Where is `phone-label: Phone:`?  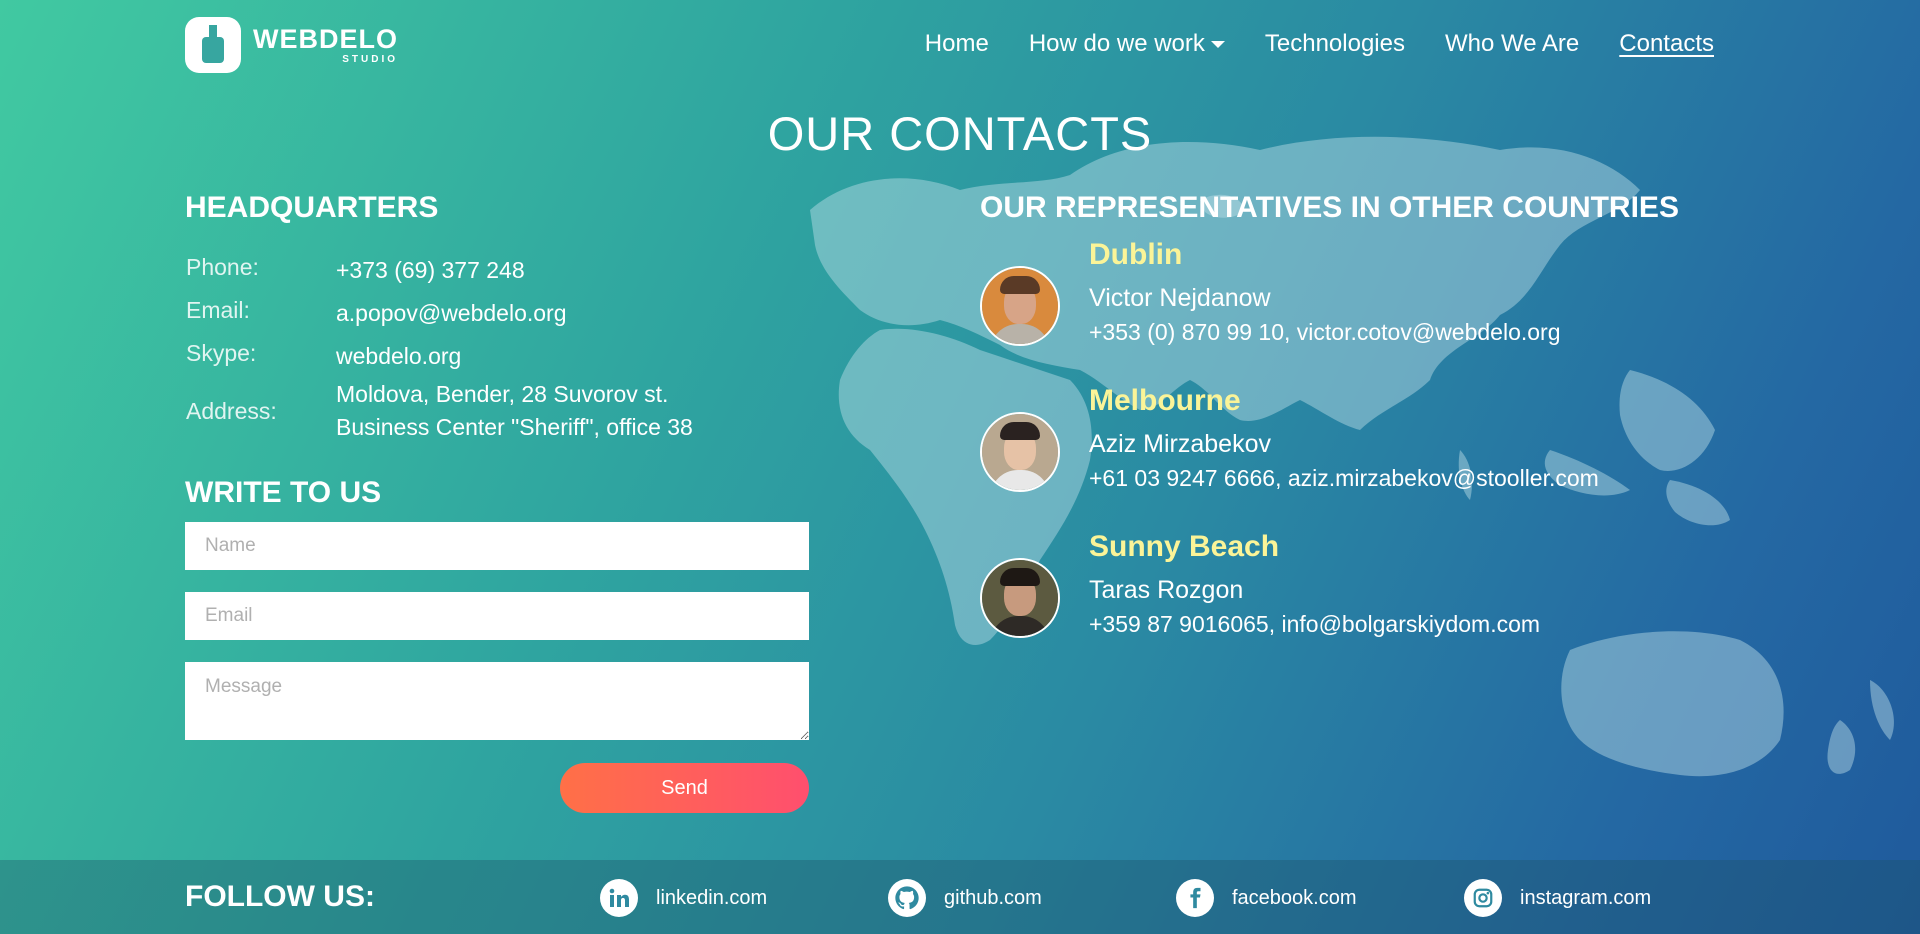 phone-label: Phone: is located at coordinates (222, 267).